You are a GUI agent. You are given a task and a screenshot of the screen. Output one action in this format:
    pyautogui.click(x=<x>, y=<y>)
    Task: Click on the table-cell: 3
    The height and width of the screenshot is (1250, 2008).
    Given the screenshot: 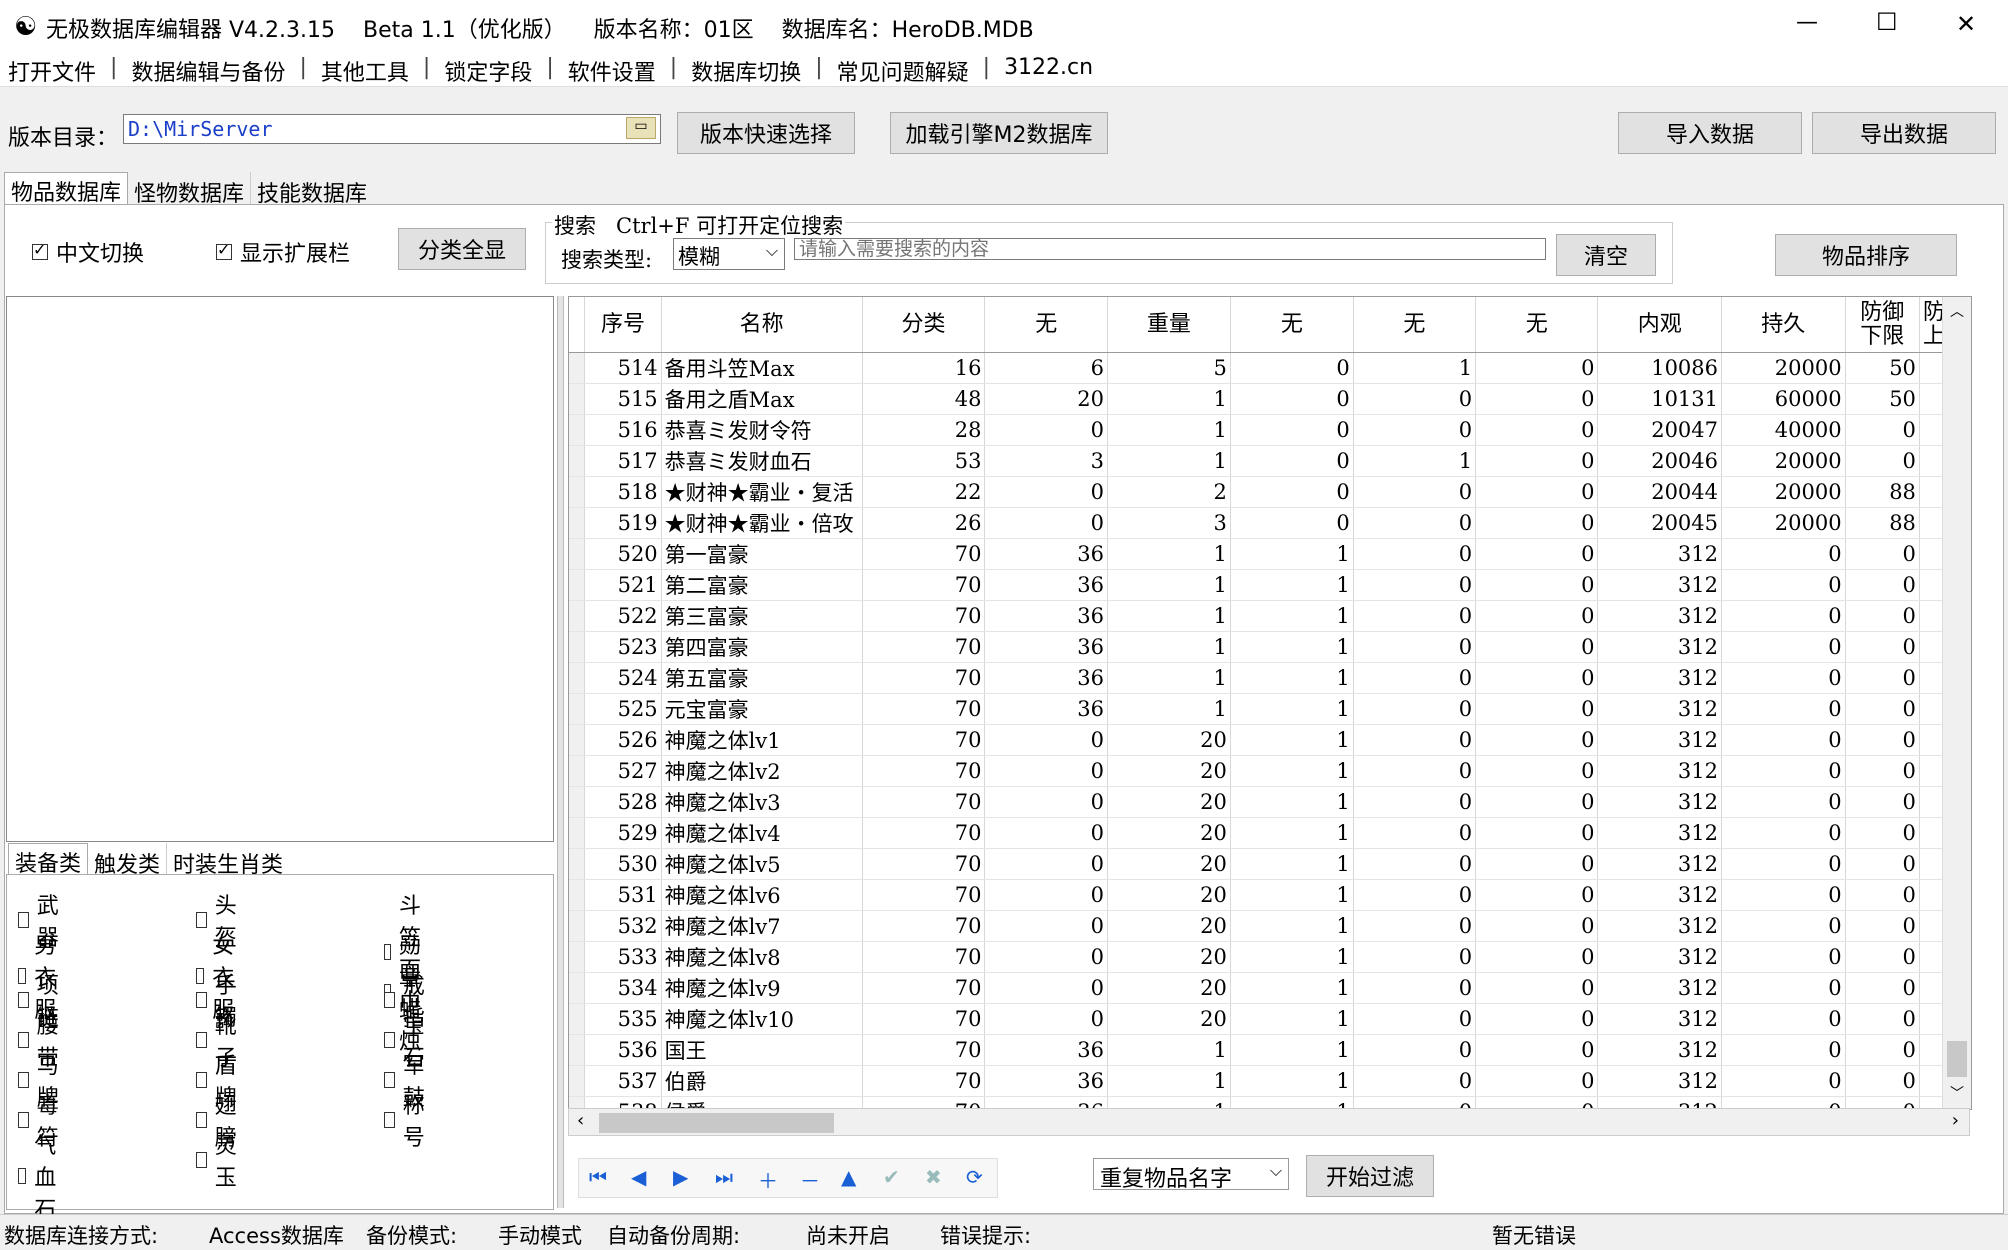 What is the action you would take?
    pyautogui.click(x=1169, y=523)
    